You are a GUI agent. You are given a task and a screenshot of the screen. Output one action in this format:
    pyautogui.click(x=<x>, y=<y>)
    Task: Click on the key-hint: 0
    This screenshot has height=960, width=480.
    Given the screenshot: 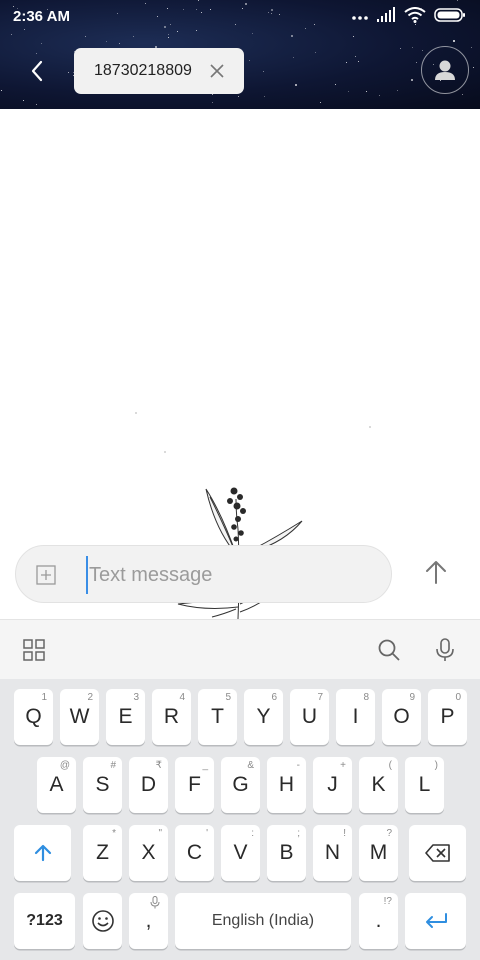 What is the action you would take?
    pyautogui.click(x=458, y=697)
    